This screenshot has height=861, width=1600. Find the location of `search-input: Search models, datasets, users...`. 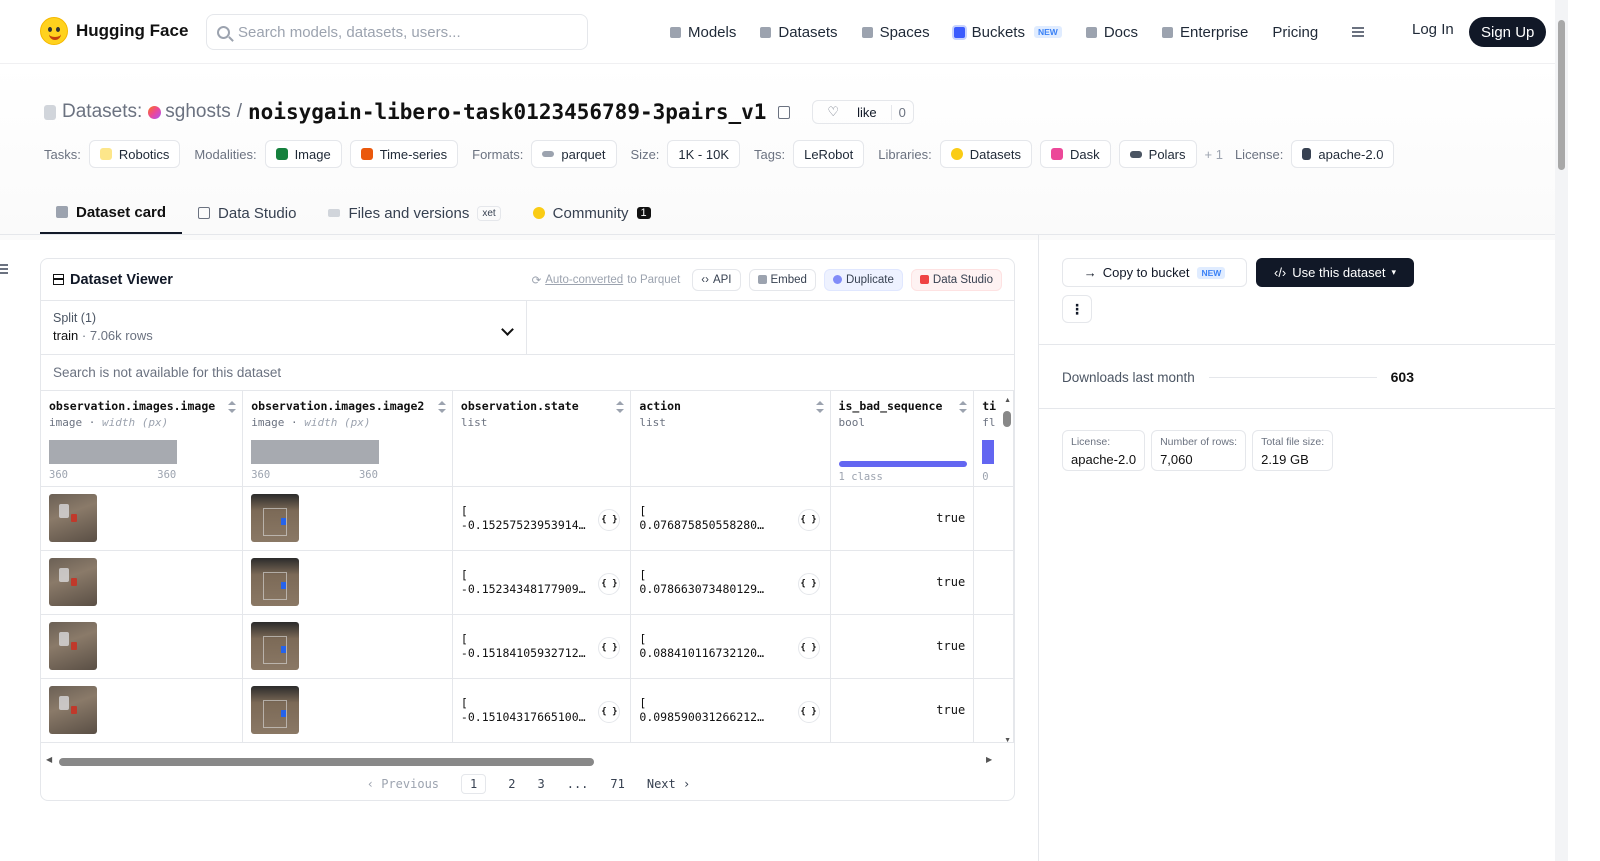

search-input: Search models, datasets, users... is located at coordinates (397, 32).